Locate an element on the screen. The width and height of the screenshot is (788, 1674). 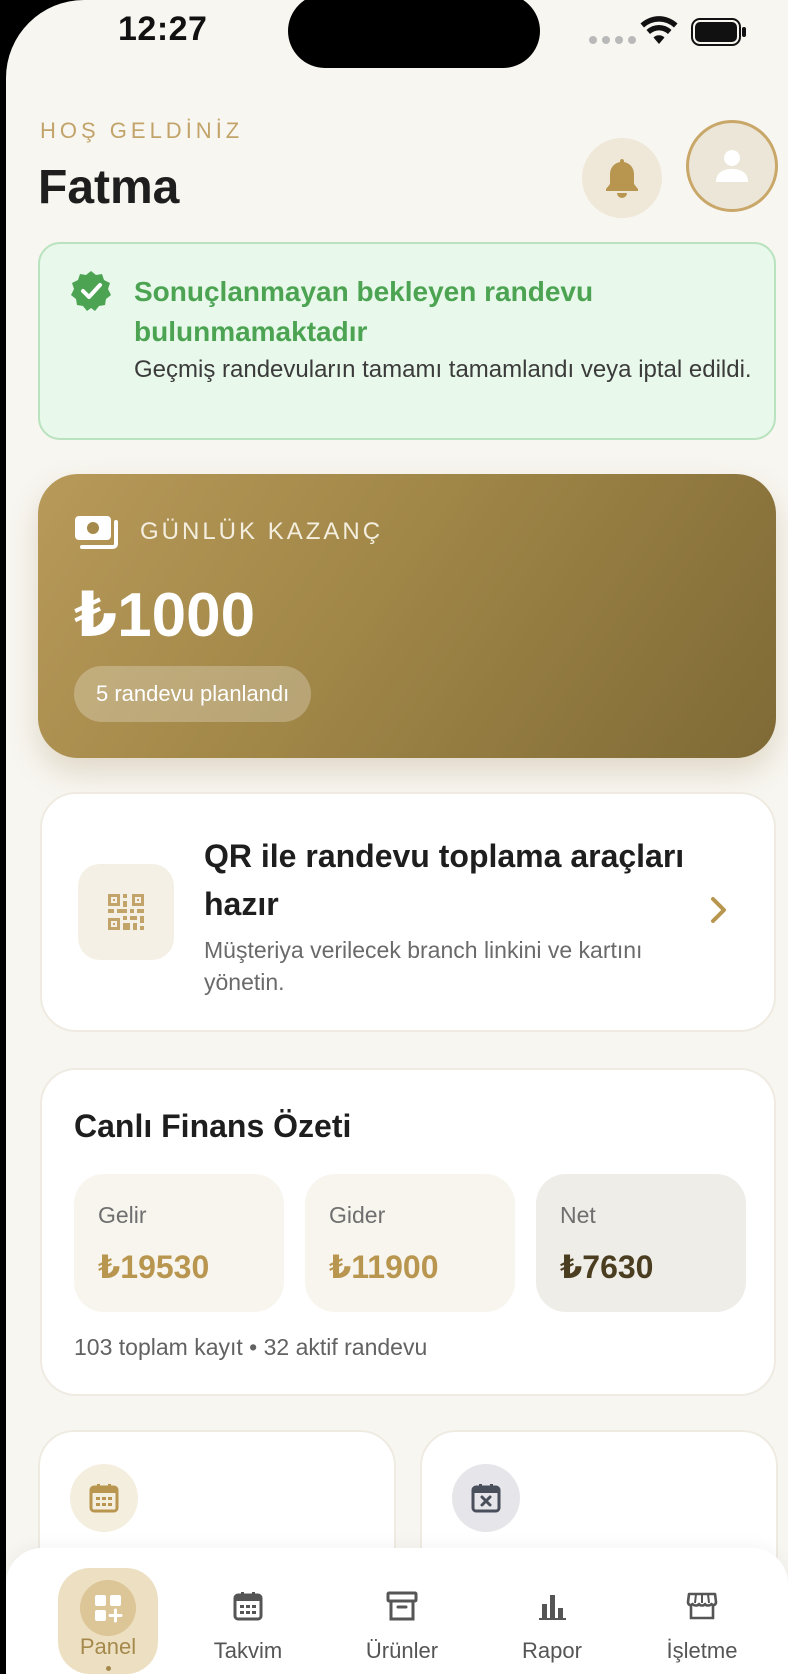
tab-urunler: Ürünler is located at coordinates (402, 1611).